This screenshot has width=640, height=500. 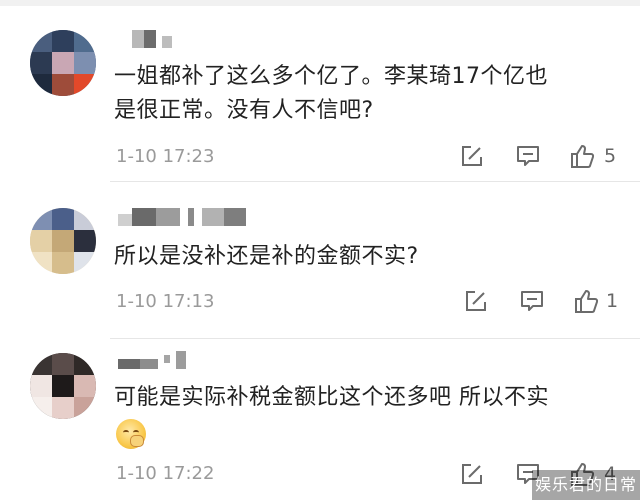 I want to click on comment-text-line: 是很正常。没有人不信吧?, so click(x=244, y=110).